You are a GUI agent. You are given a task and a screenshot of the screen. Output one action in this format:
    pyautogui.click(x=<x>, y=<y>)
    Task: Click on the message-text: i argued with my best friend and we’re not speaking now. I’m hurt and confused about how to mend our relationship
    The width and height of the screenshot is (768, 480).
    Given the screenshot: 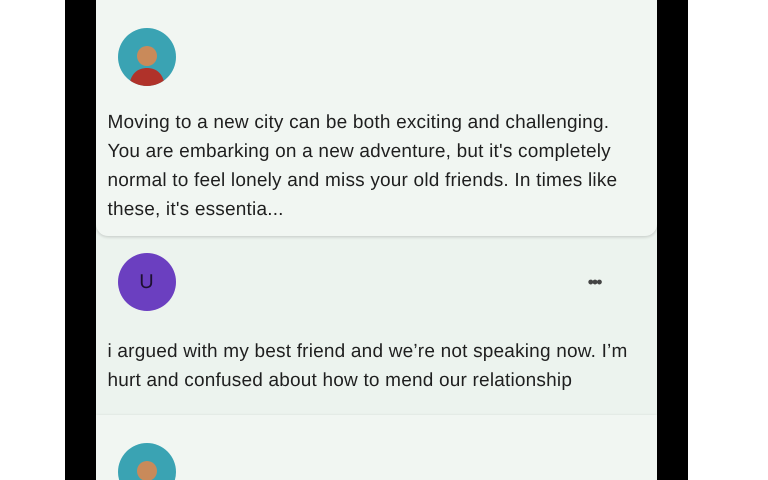 What is the action you would take?
    pyautogui.click(x=368, y=366)
    